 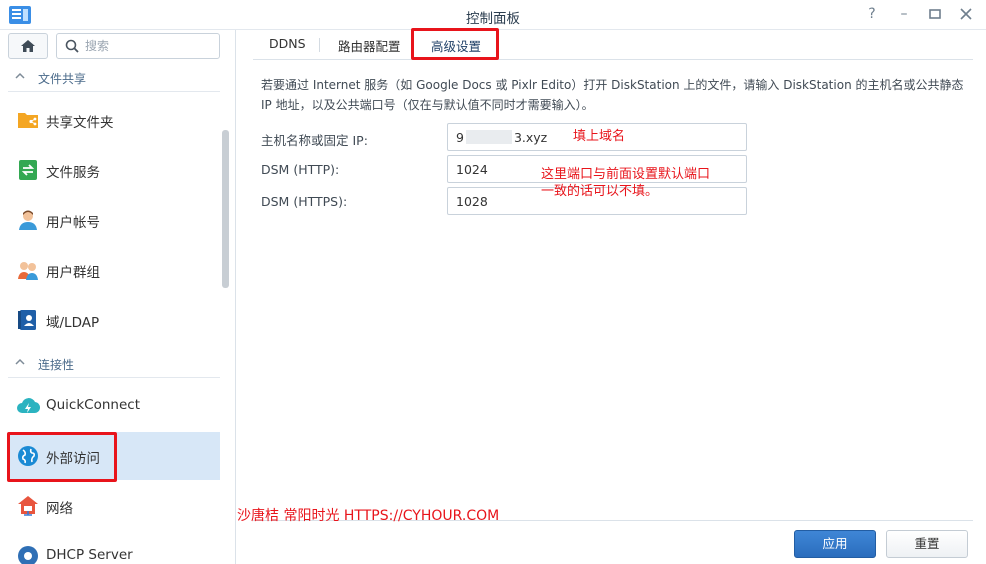 I want to click on hostname-label: 主机名称或固定 IP:, so click(x=314, y=140).